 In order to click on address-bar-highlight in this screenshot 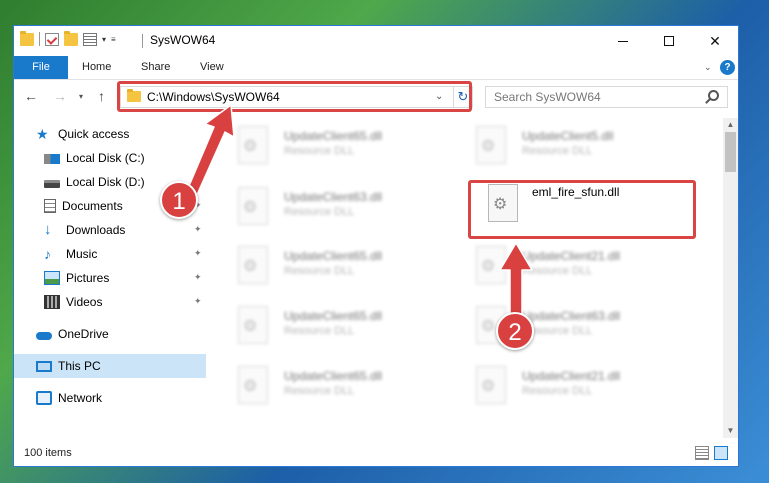, I will do `click(294, 96)`.